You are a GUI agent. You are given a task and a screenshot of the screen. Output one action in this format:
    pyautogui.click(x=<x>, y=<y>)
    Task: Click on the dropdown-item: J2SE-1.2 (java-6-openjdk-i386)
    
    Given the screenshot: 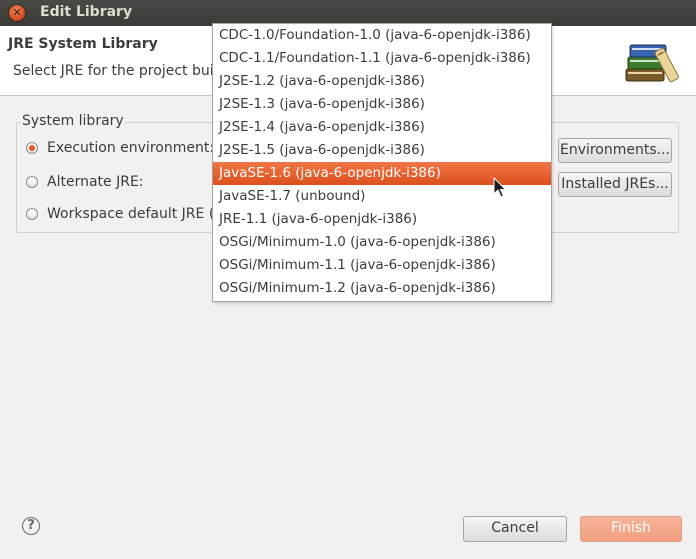 What is the action you would take?
    pyautogui.click(x=382, y=81)
    